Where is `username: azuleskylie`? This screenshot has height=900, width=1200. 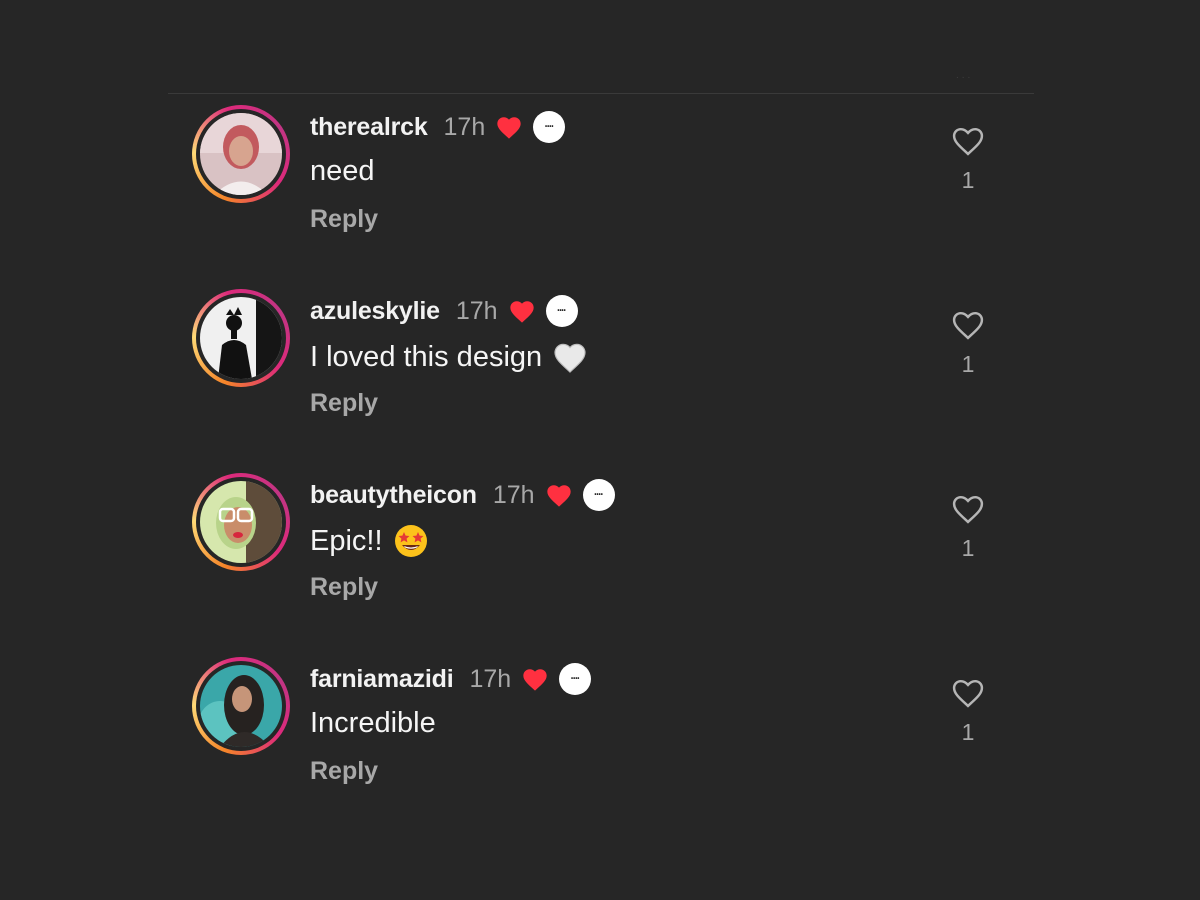 username: azuleskylie is located at coordinates (375, 311).